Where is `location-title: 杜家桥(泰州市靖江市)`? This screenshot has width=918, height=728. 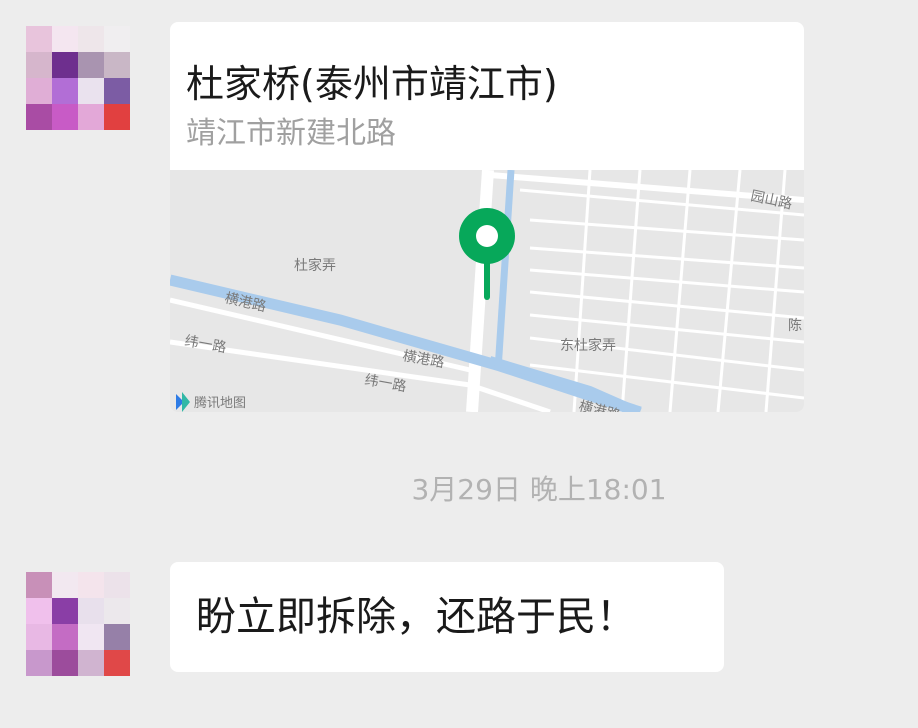
location-title: 杜家桥(泰州市靖江市) is located at coordinates (372, 84).